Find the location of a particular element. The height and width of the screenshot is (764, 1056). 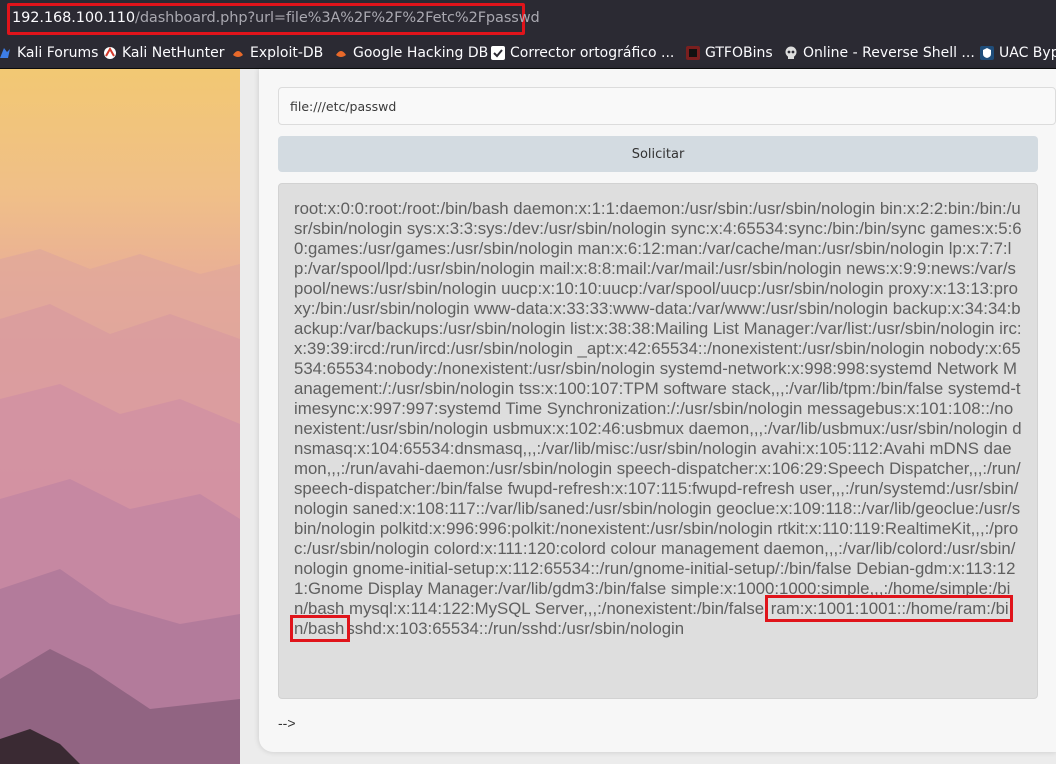

bookmark-uac-bypass: UAC Byp is located at coordinates (1018, 53).